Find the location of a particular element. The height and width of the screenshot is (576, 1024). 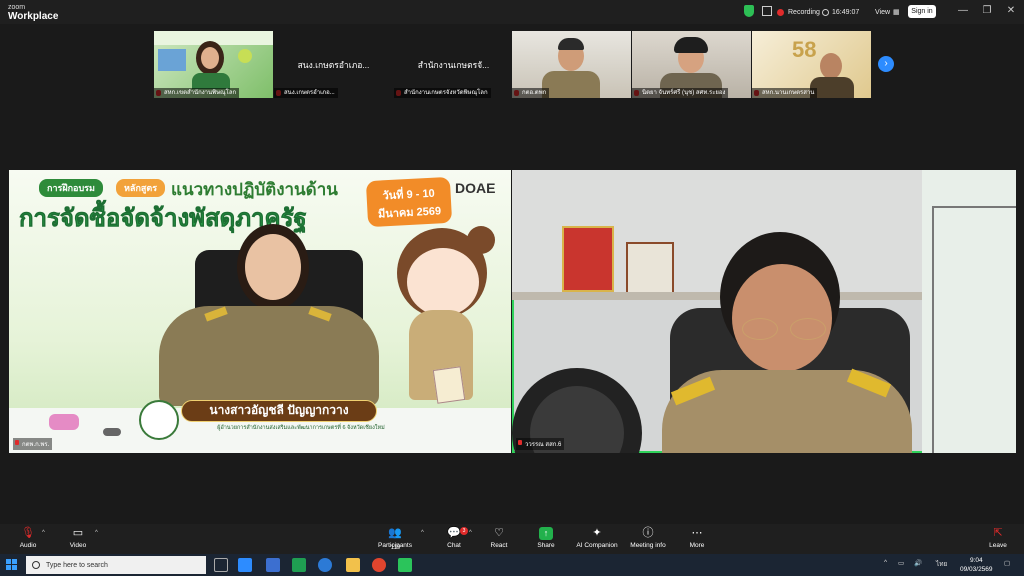

maximize-icon: ❐ is located at coordinates (987, 11).